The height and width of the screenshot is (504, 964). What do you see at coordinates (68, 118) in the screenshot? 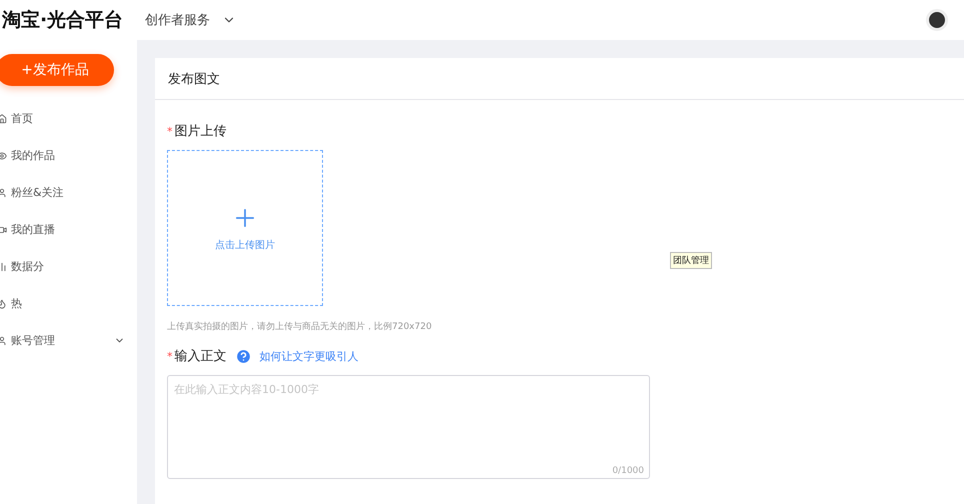
I see `sidebar-item: 首页` at bounding box center [68, 118].